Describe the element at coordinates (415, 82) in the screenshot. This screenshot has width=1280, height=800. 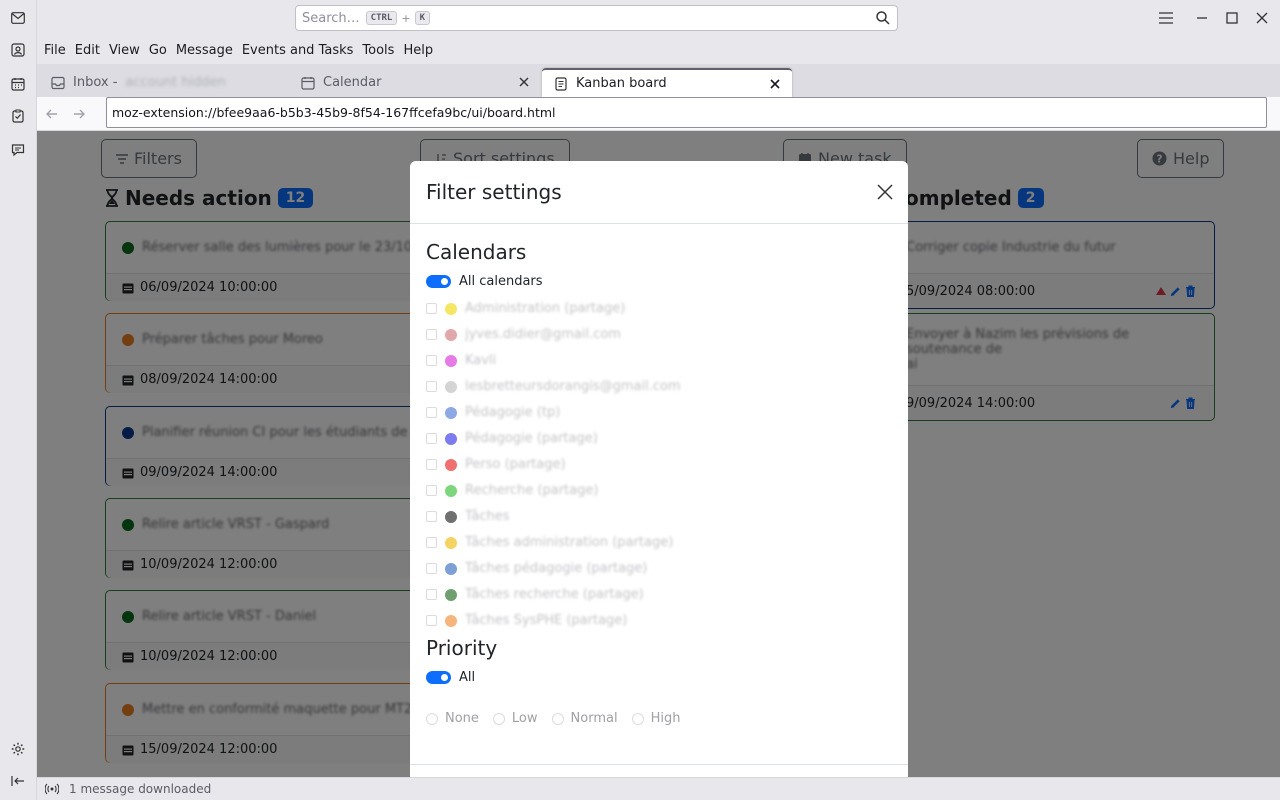
I see `tab-calendar: Calendar` at that location.